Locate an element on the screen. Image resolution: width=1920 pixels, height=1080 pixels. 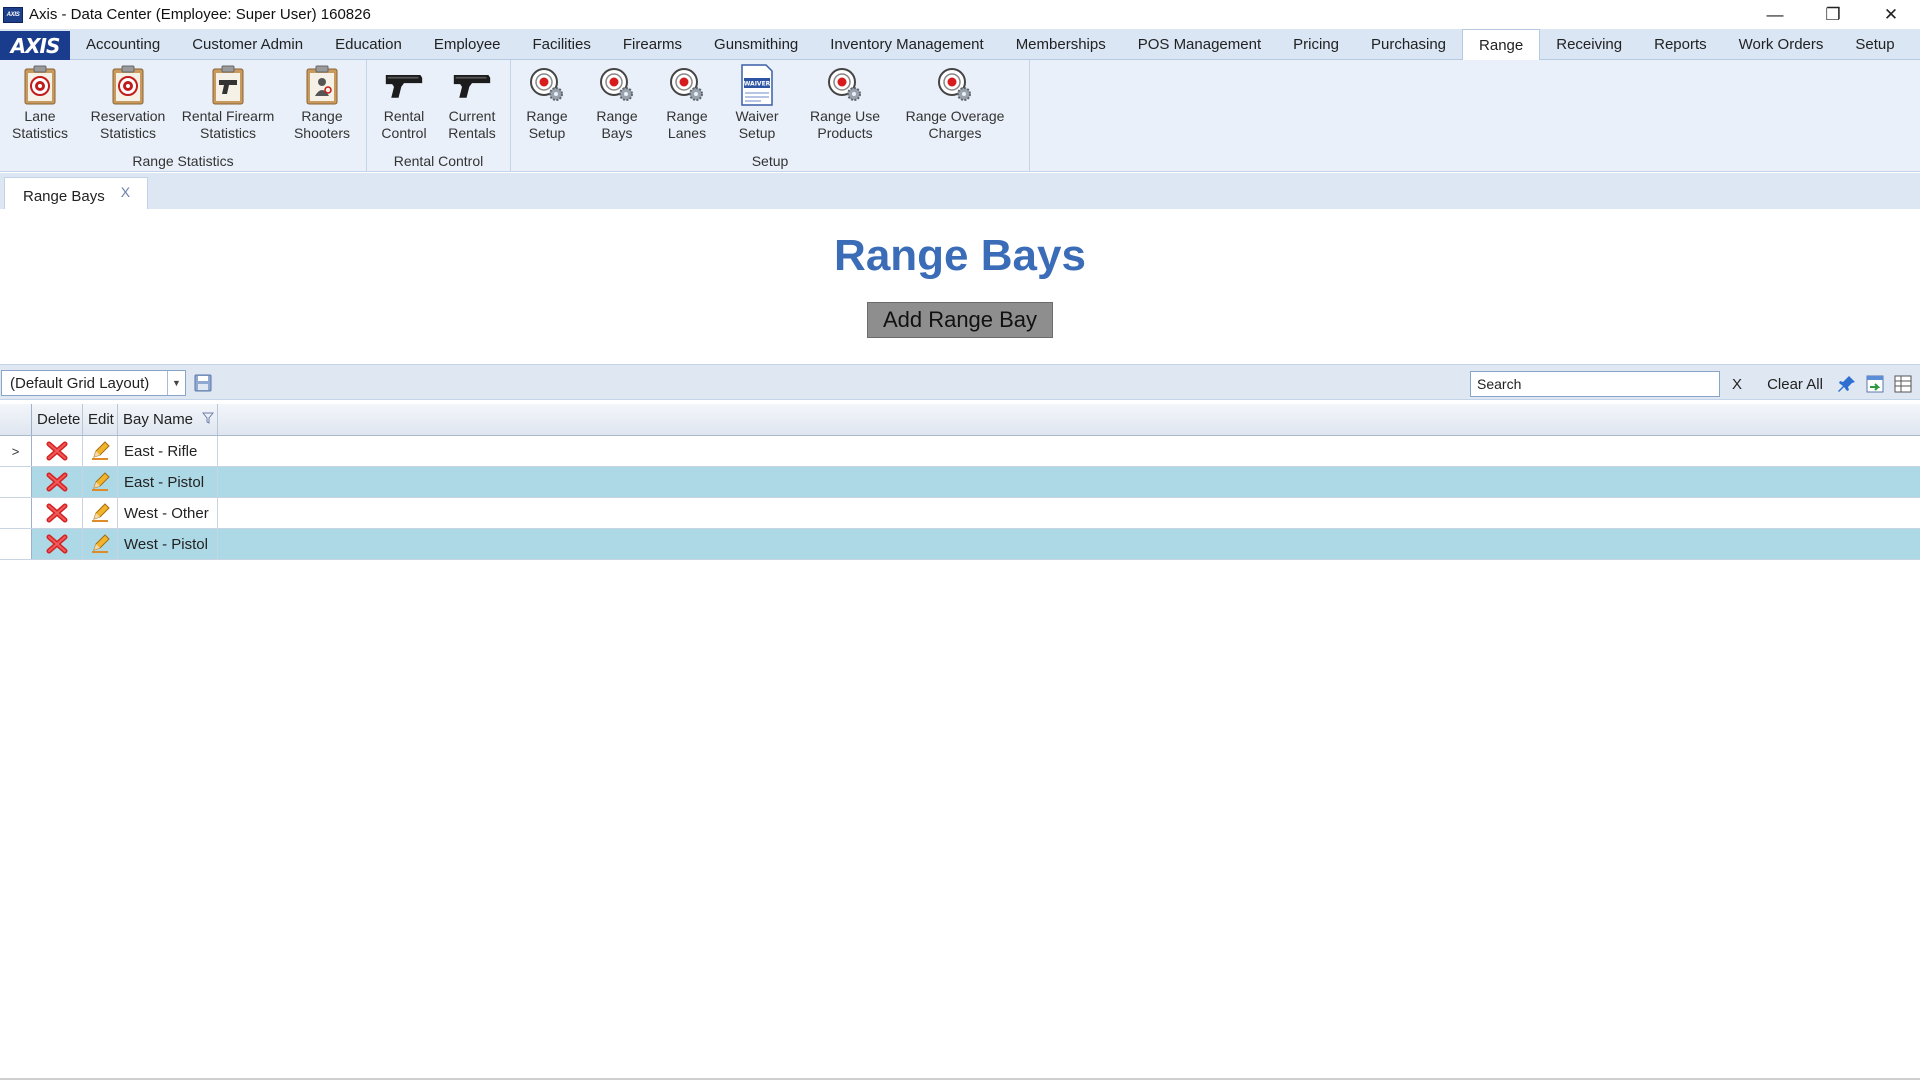
row-indicator: > is located at coordinates (16, 451).